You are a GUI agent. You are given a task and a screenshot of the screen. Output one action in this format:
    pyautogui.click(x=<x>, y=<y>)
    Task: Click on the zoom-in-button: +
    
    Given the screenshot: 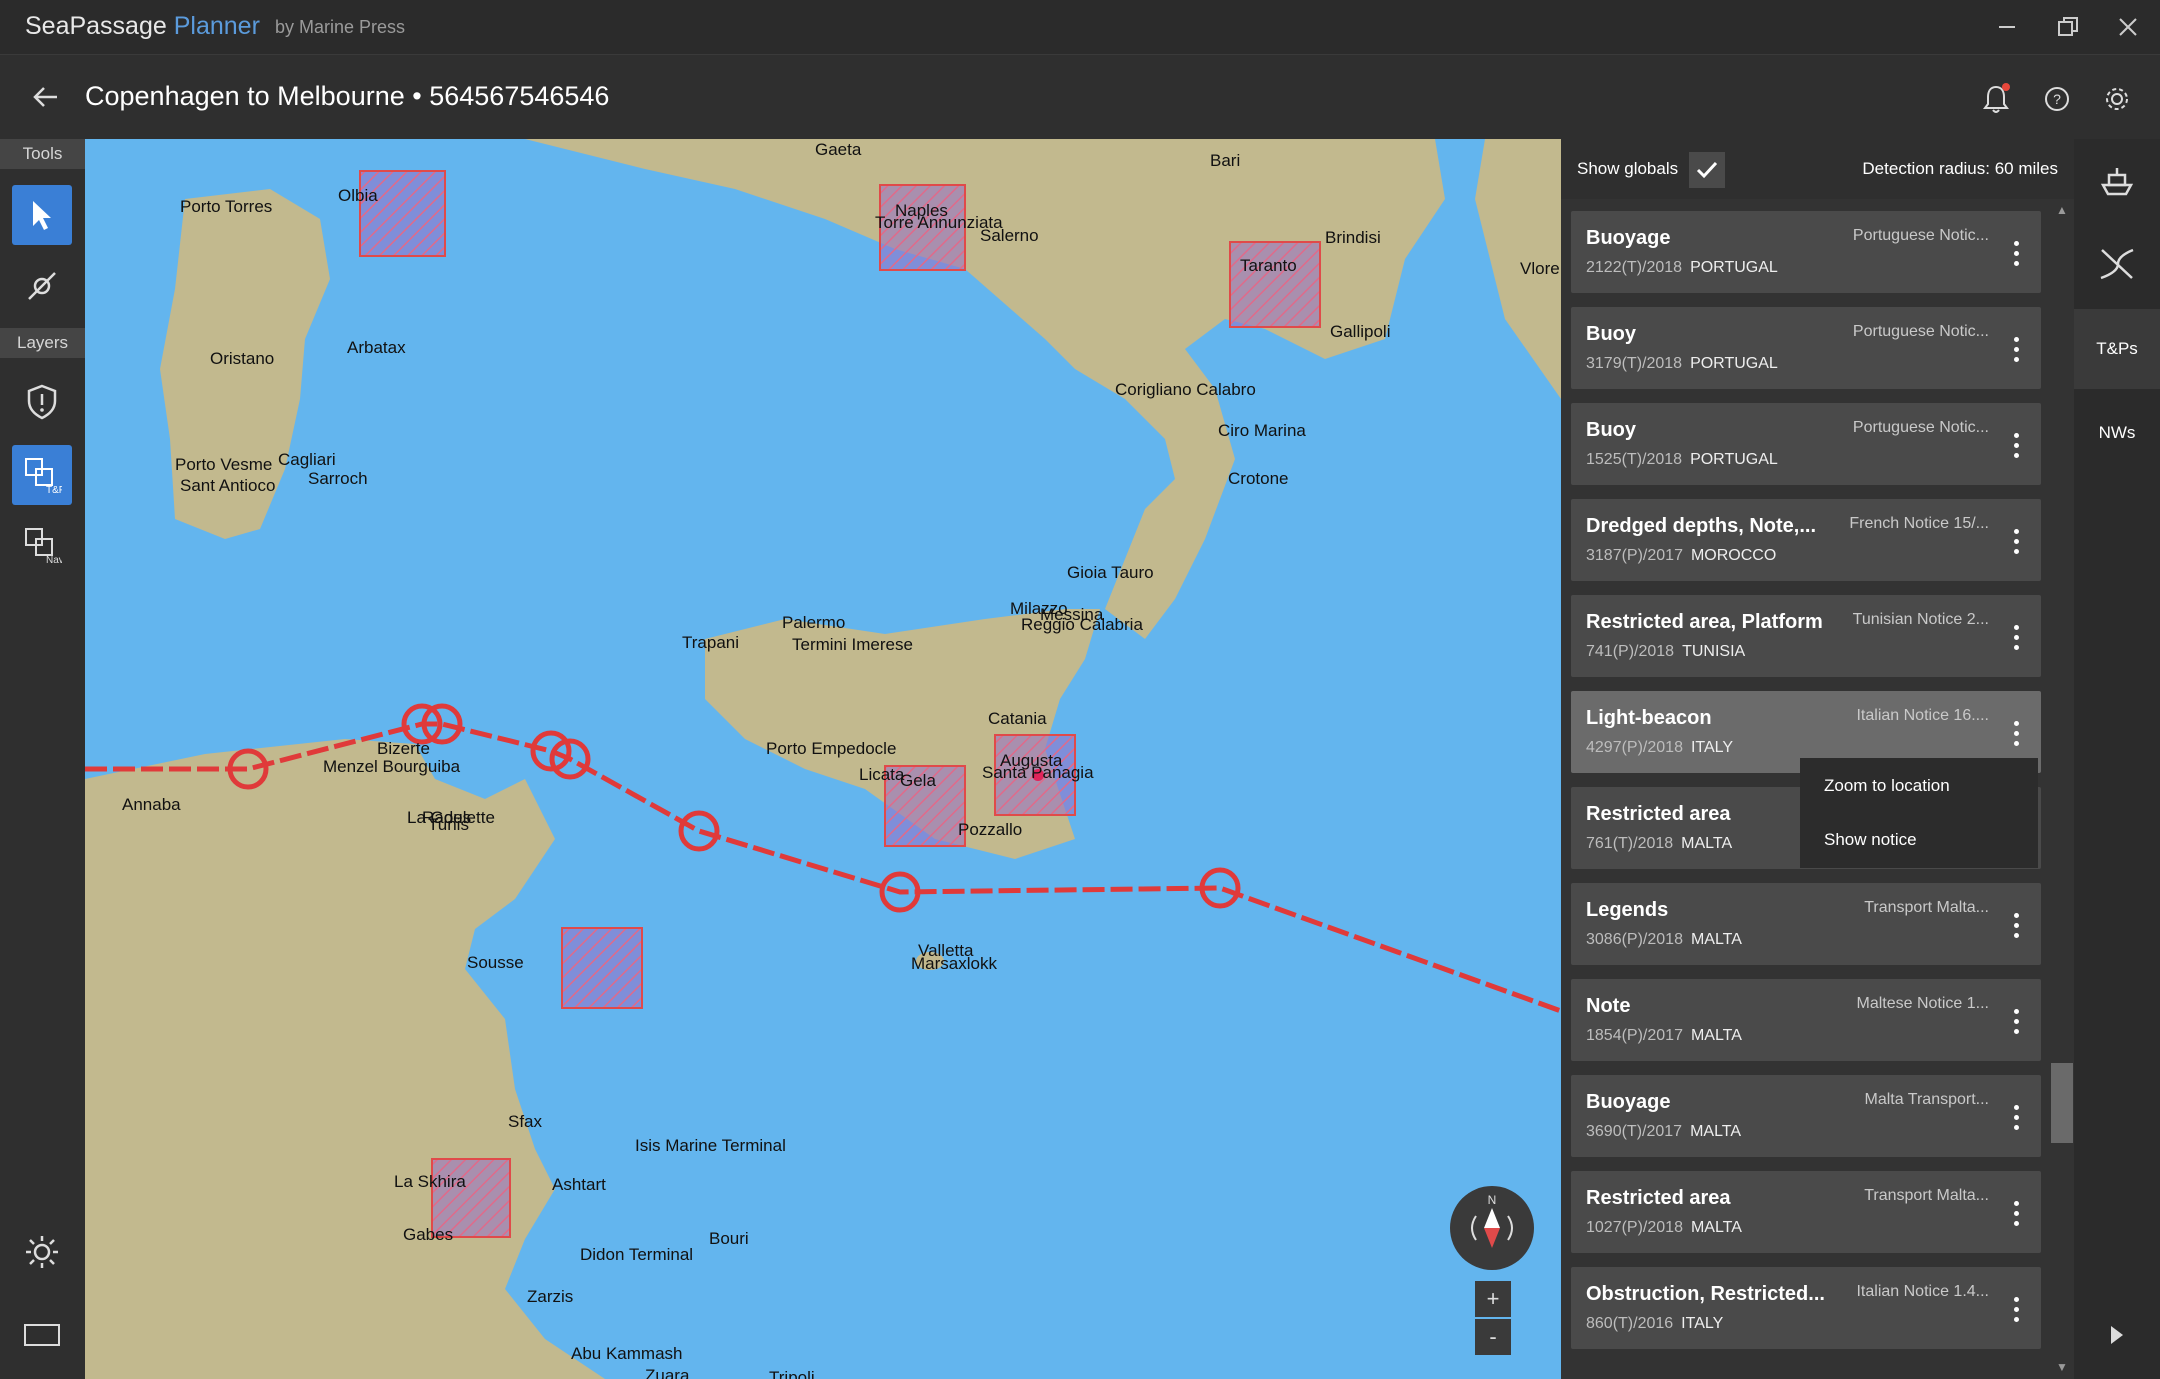 What is the action you would take?
    pyautogui.click(x=1493, y=1299)
    